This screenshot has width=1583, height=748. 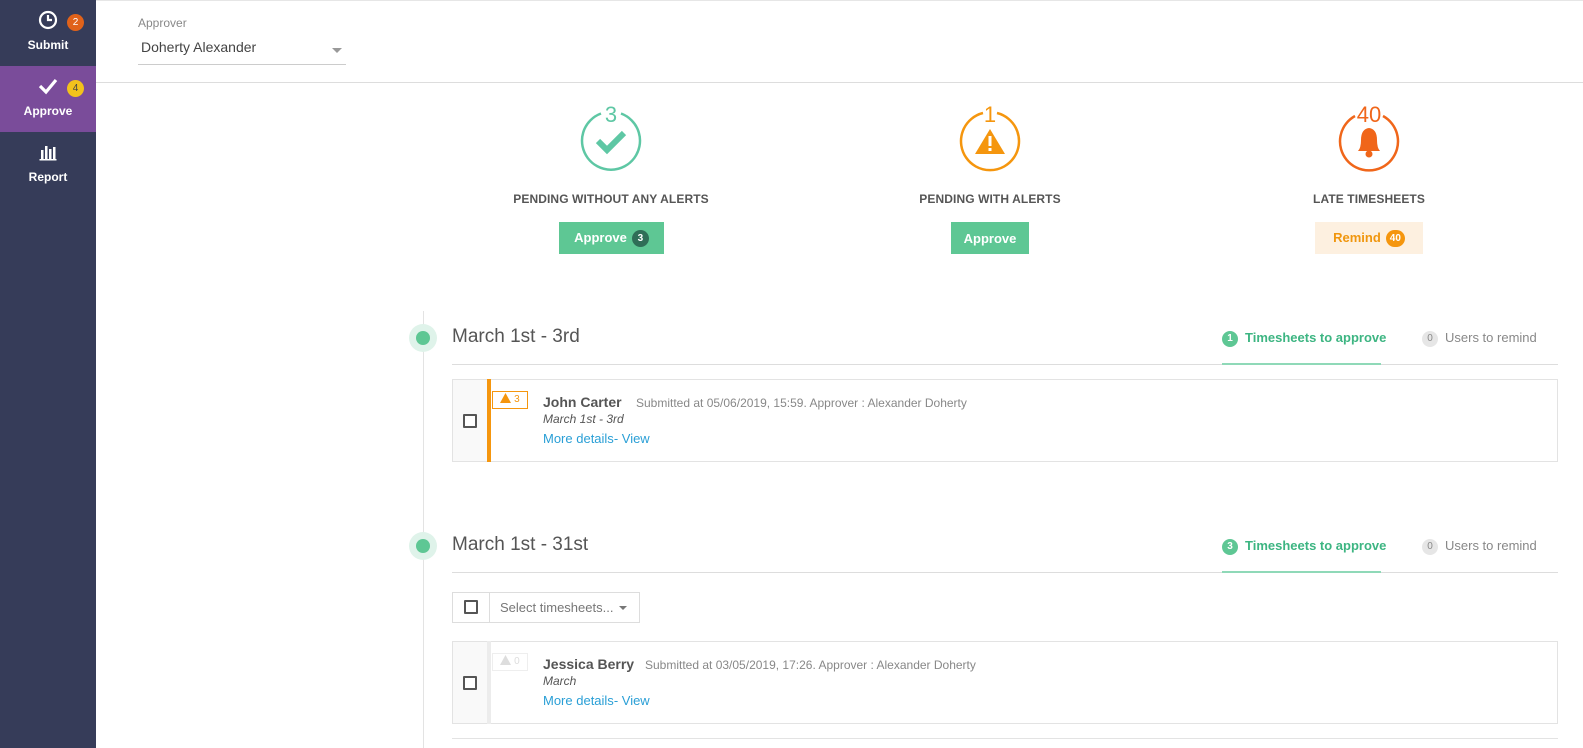 I want to click on clock-icon, so click(x=48, y=20).